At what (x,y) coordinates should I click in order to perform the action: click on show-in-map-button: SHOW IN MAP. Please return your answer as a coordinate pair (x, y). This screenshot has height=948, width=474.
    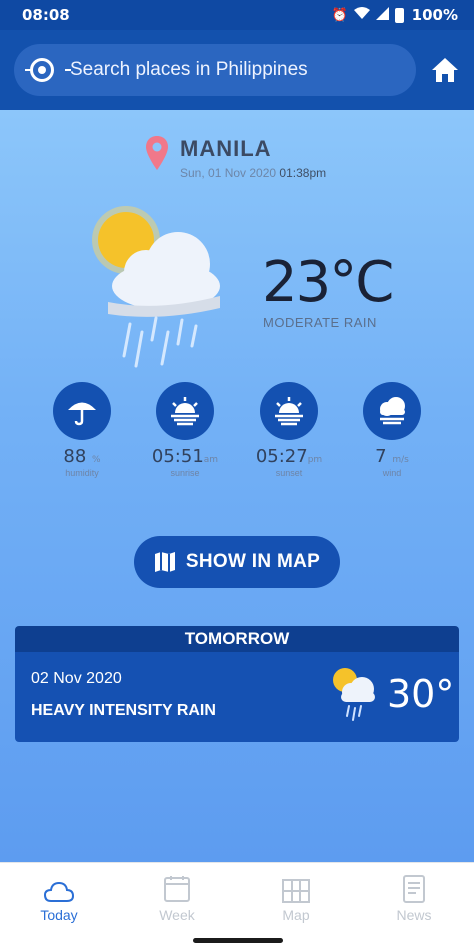
    Looking at the image, I should click on (237, 562).